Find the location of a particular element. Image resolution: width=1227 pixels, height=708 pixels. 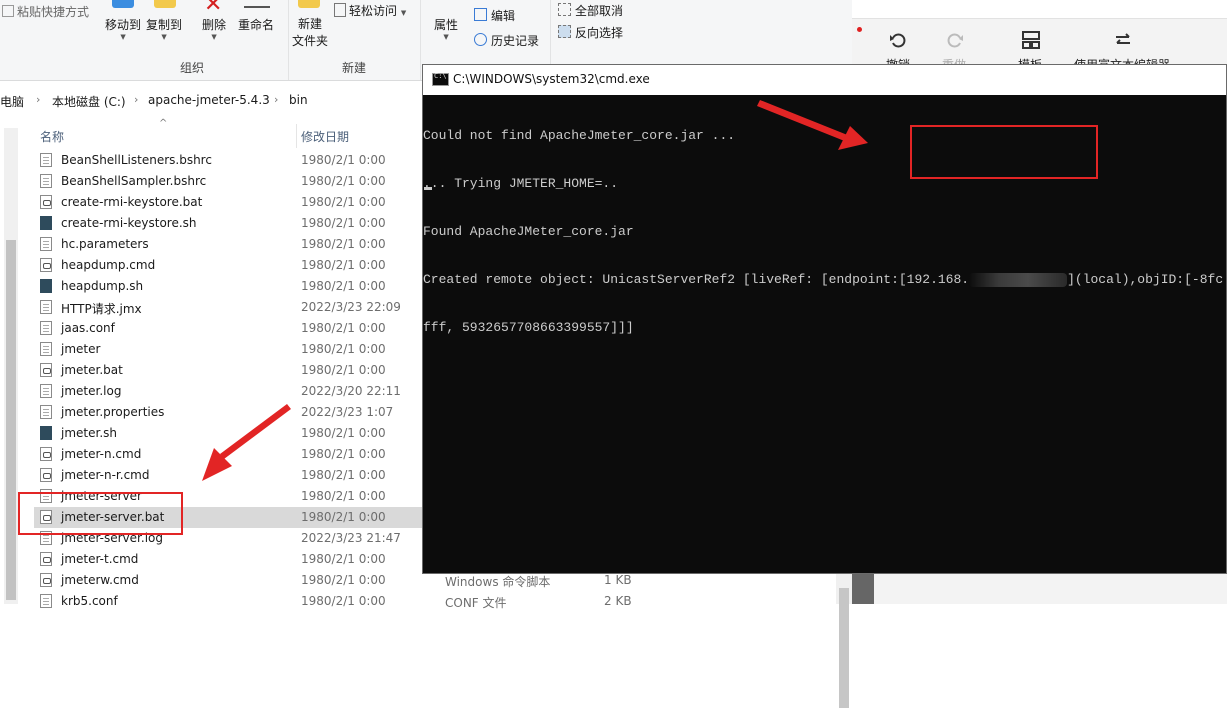

file-list-scrollbar-thumb is located at coordinates (844, 648).